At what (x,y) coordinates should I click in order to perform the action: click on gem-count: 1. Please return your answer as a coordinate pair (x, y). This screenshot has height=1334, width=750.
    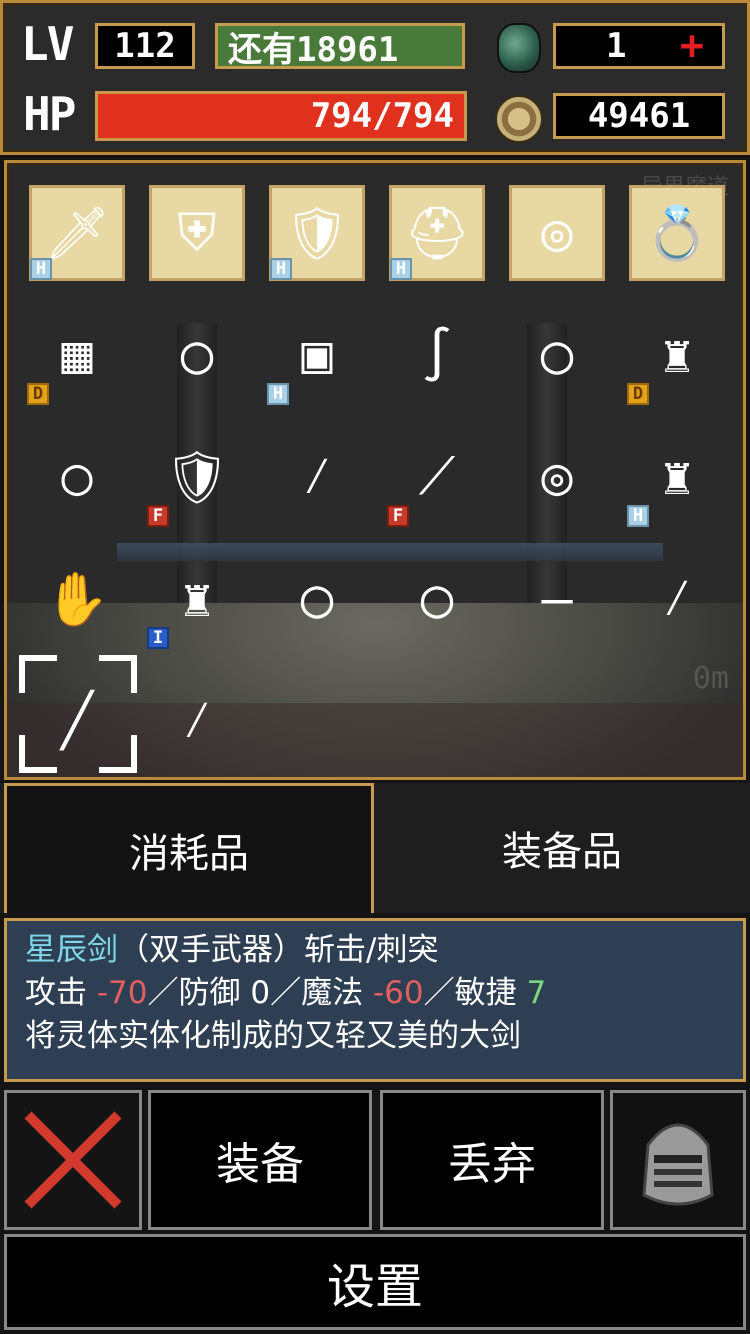
    Looking at the image, I should click on (616, 46).